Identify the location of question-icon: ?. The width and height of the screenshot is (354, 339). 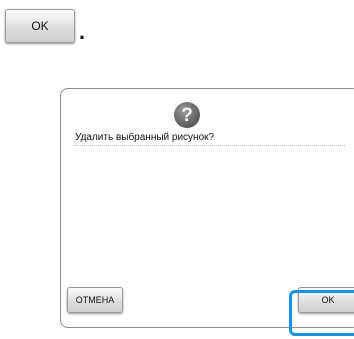
(187, 115).